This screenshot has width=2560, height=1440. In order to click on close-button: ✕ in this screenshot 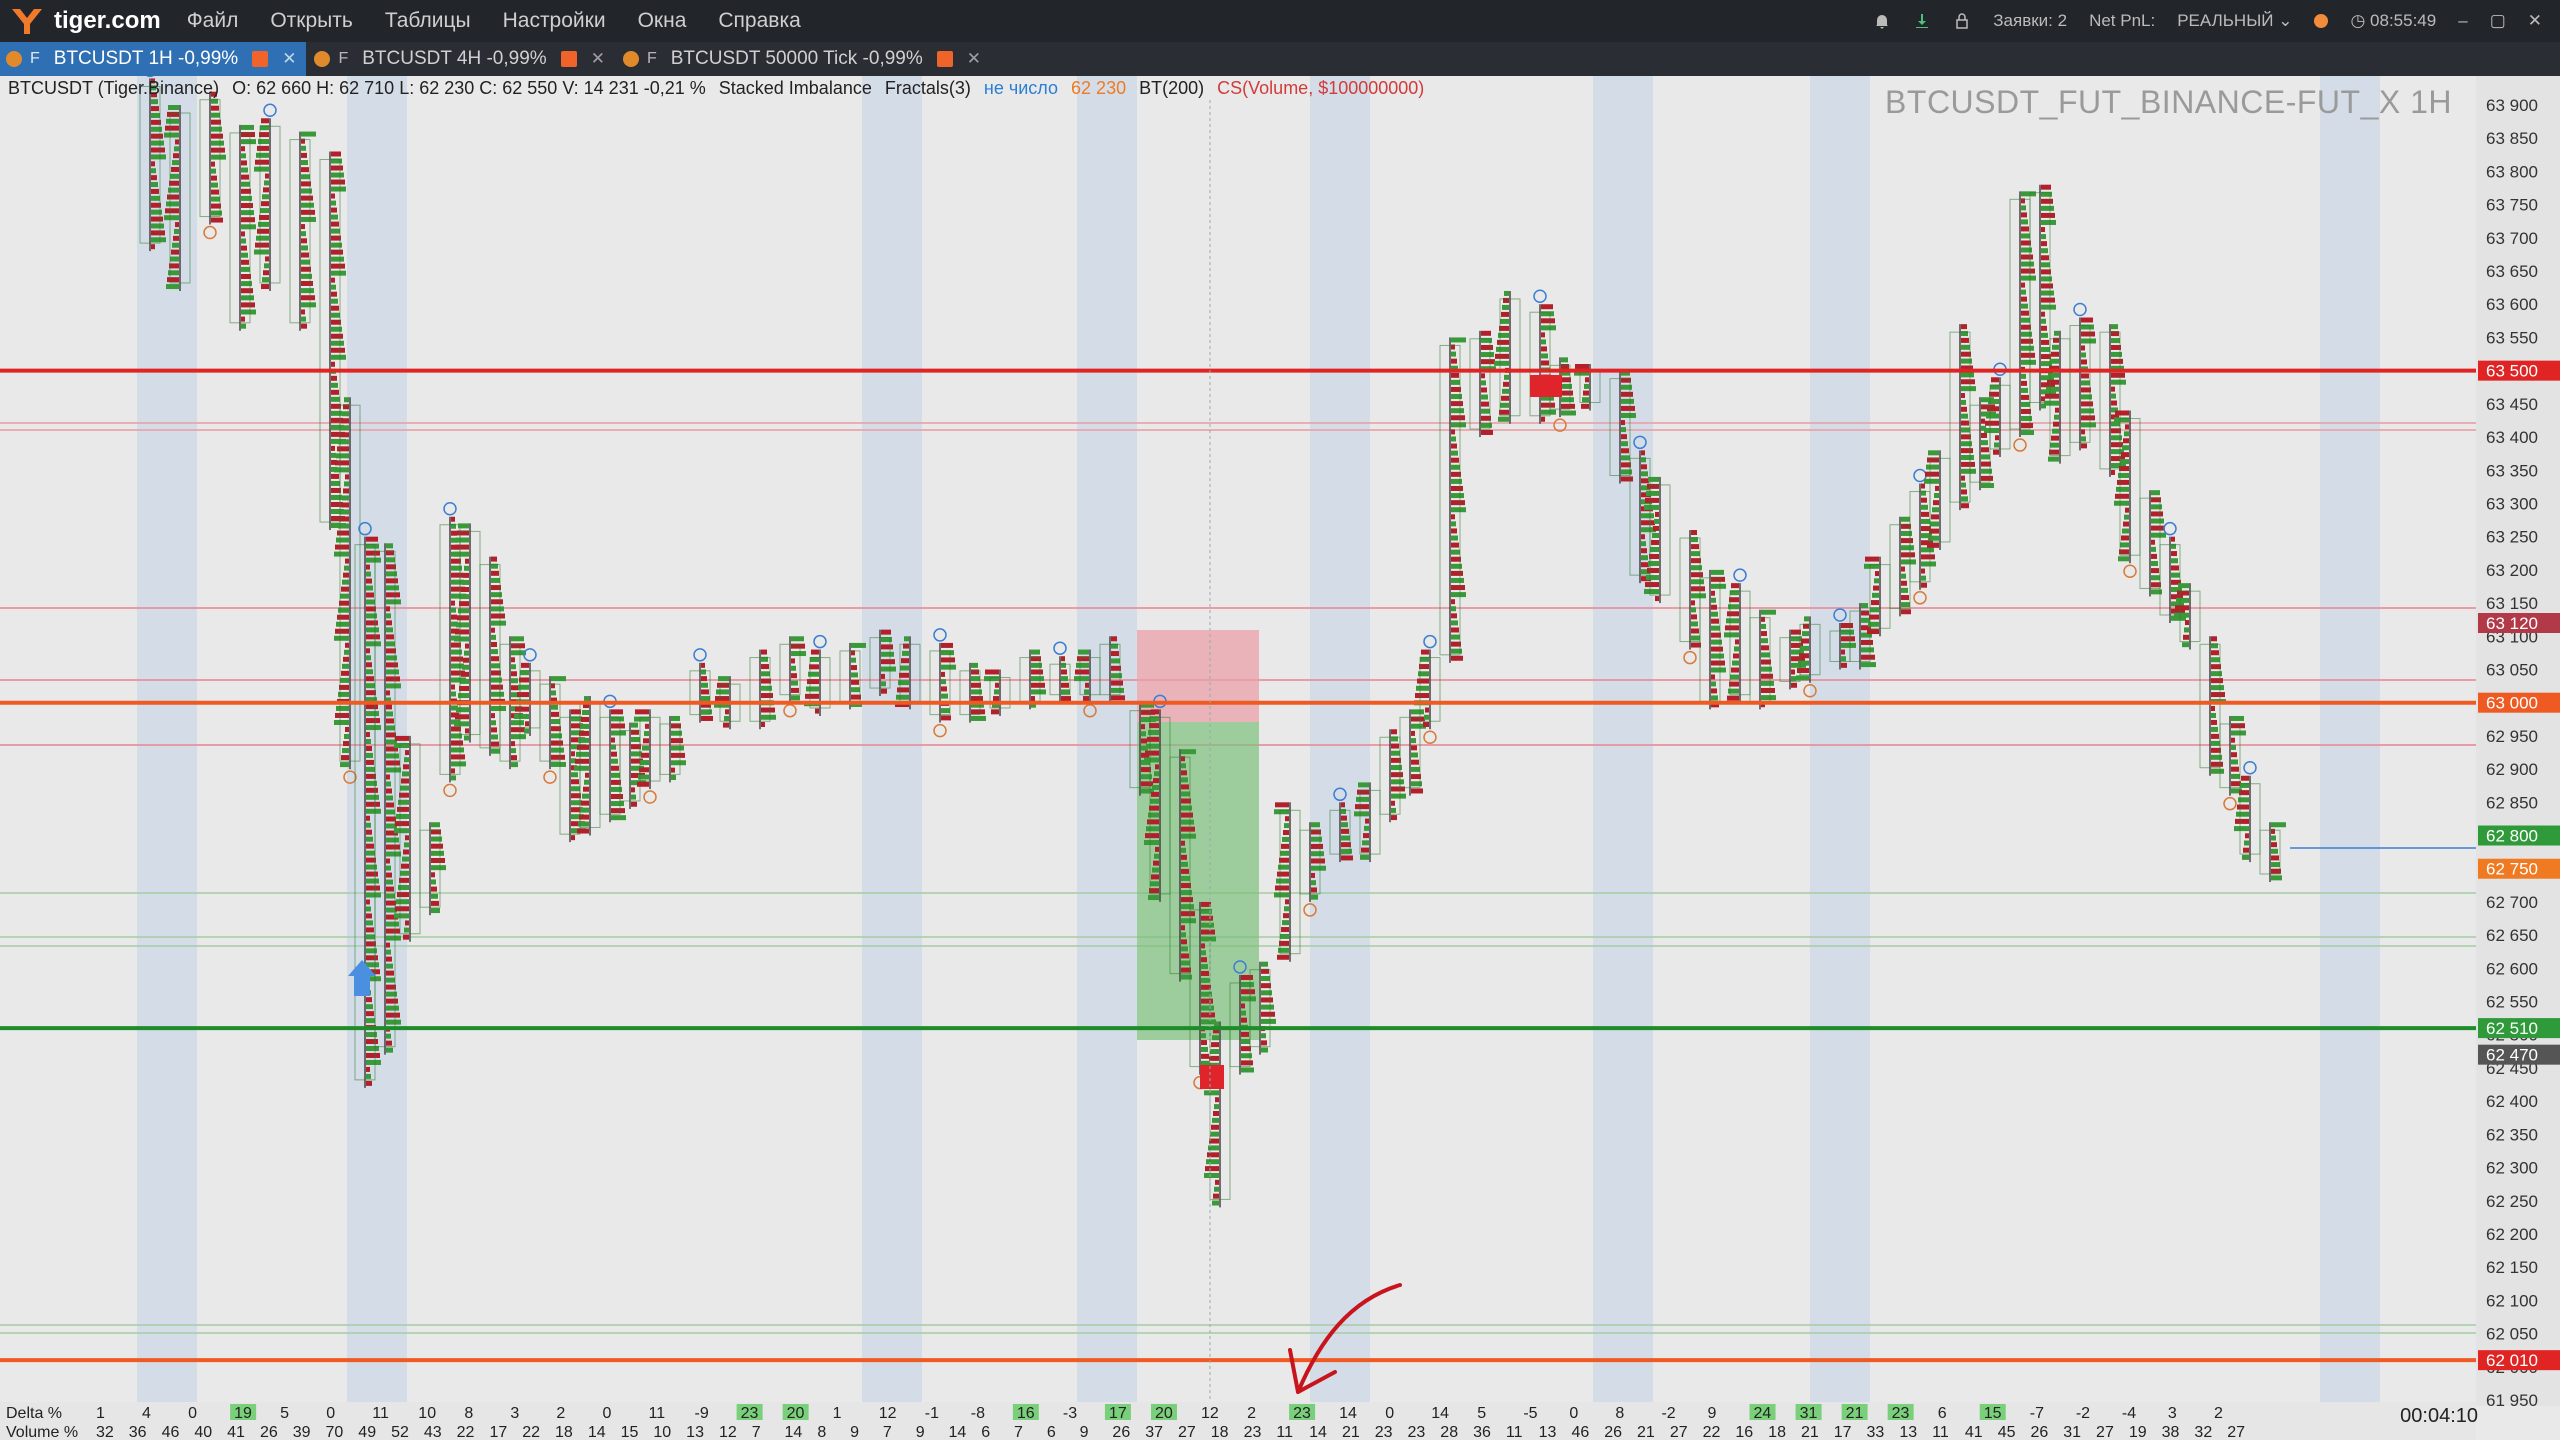, I will do `click(2535, 21)`.